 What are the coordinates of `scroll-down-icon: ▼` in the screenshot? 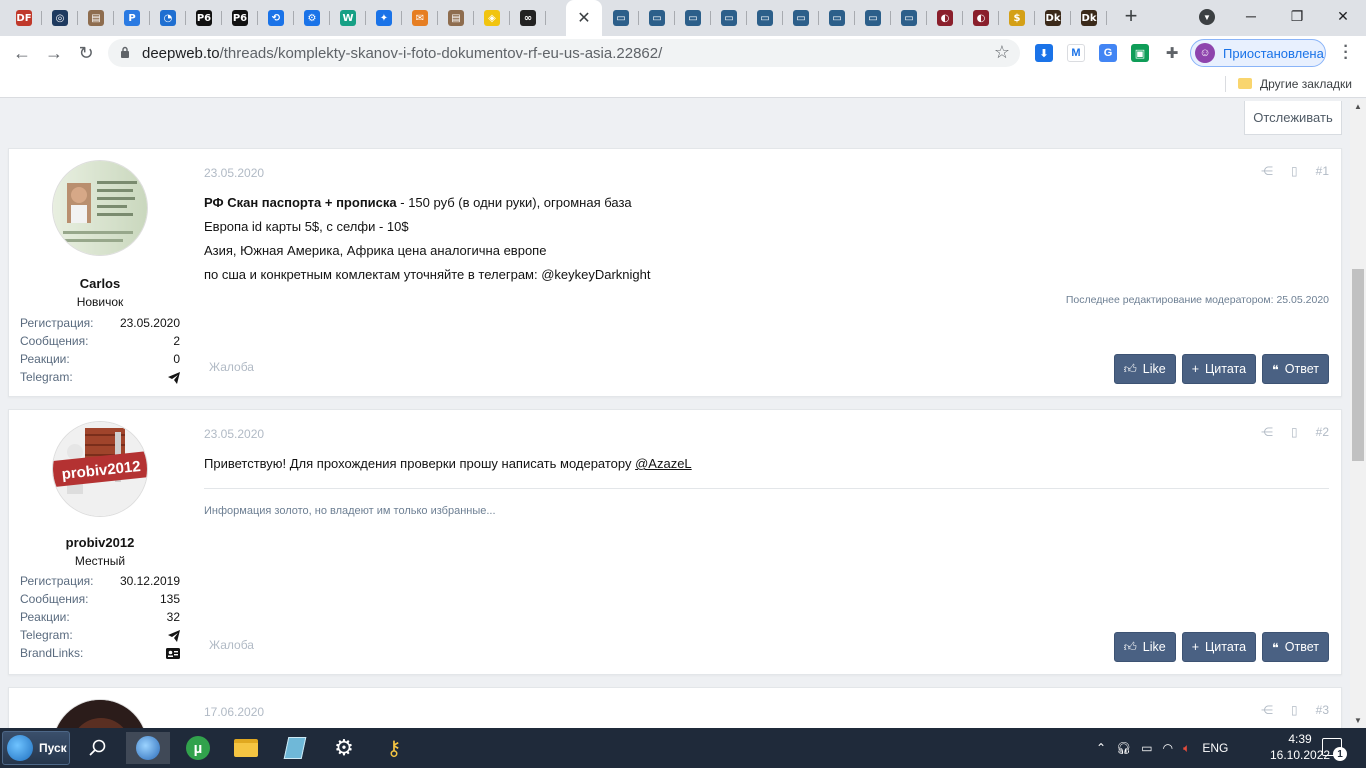 It's located at (1358, 720).